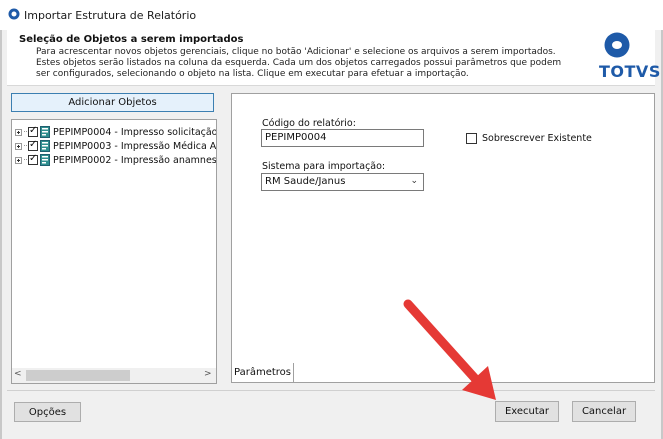 The width and height of the screenshot is (663, 439). Describe the element at coordinates (527, 411) in the screenshot. I see `execute-button: Executar` at that location.